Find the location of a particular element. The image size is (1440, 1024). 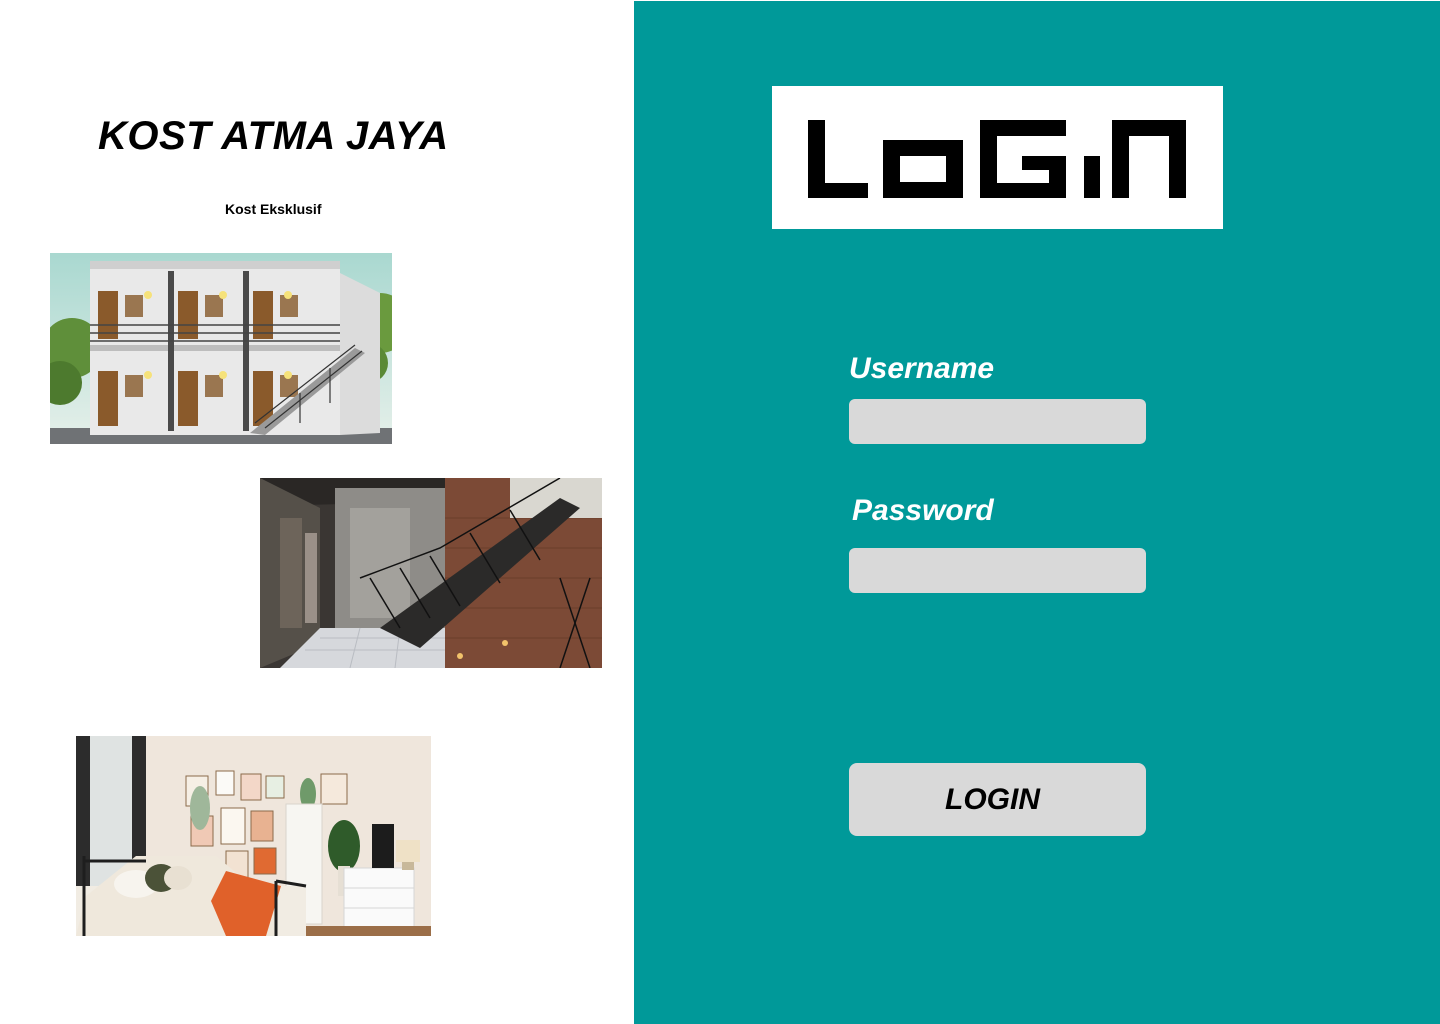

password-input is located at coordinates (997, 570).